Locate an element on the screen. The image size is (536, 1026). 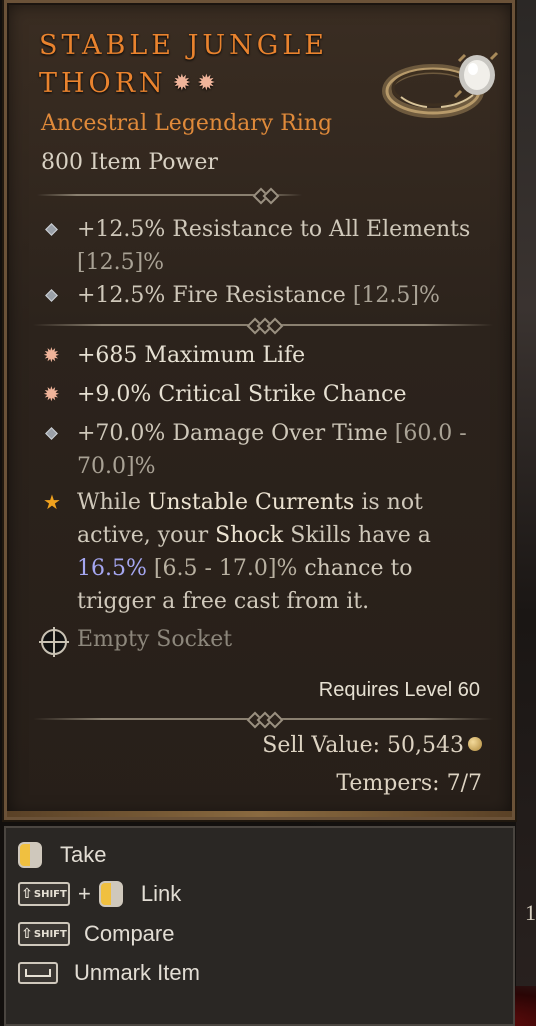
action-compare: ⇧ SHIFT Compare is located at coordinates (96, 934).